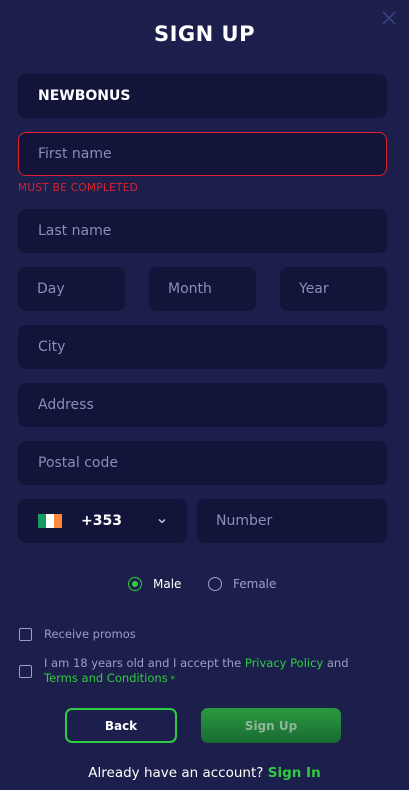 The image size is (409, 790). I want to click on country-code-value: +353, so click(101, 521).